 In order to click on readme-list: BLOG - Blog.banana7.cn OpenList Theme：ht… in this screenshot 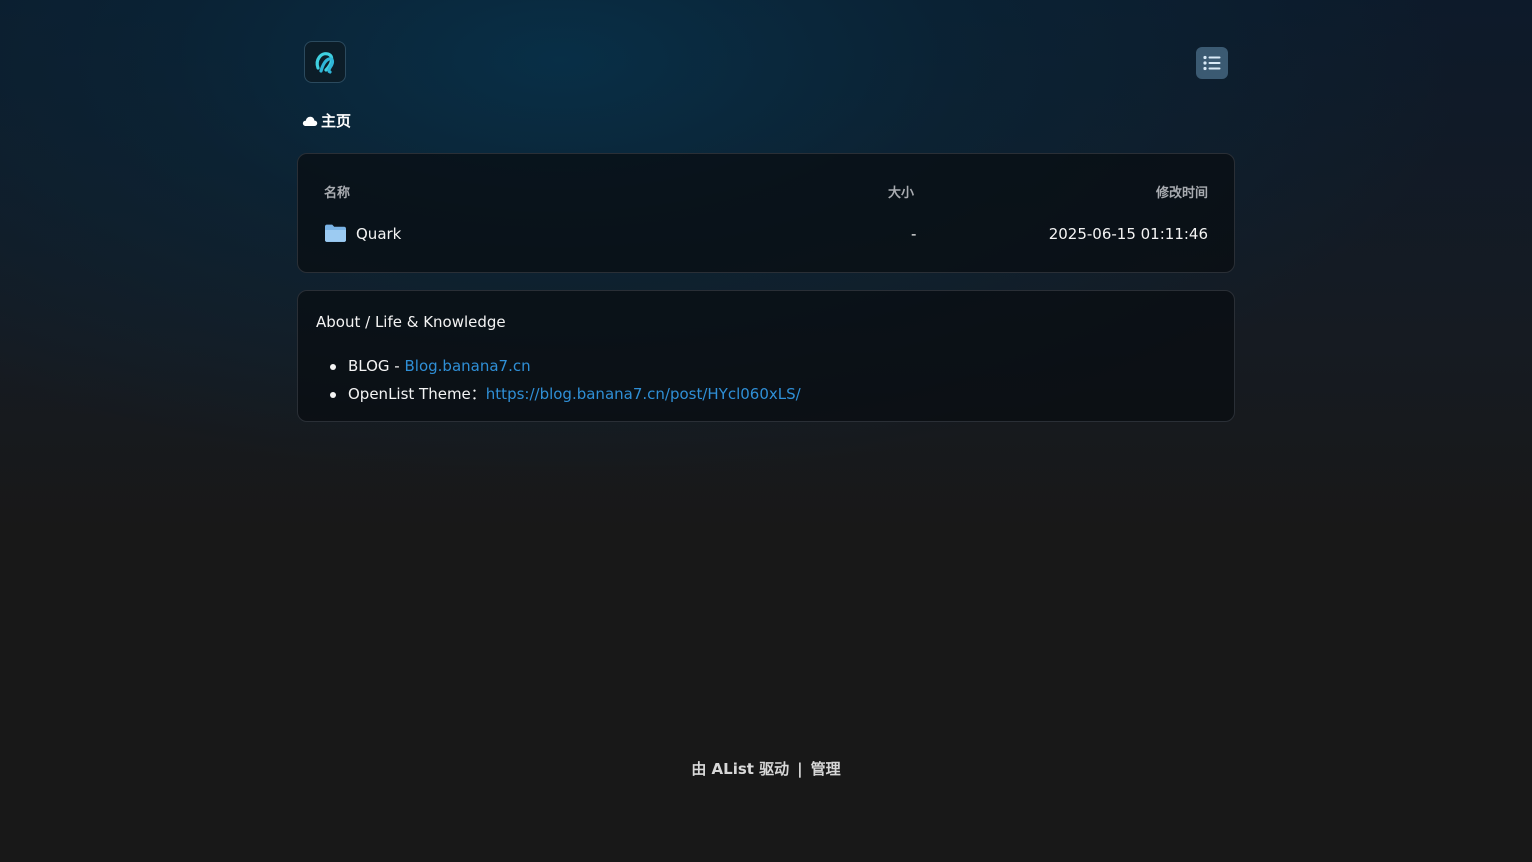, I will do `click(564, 380)`.